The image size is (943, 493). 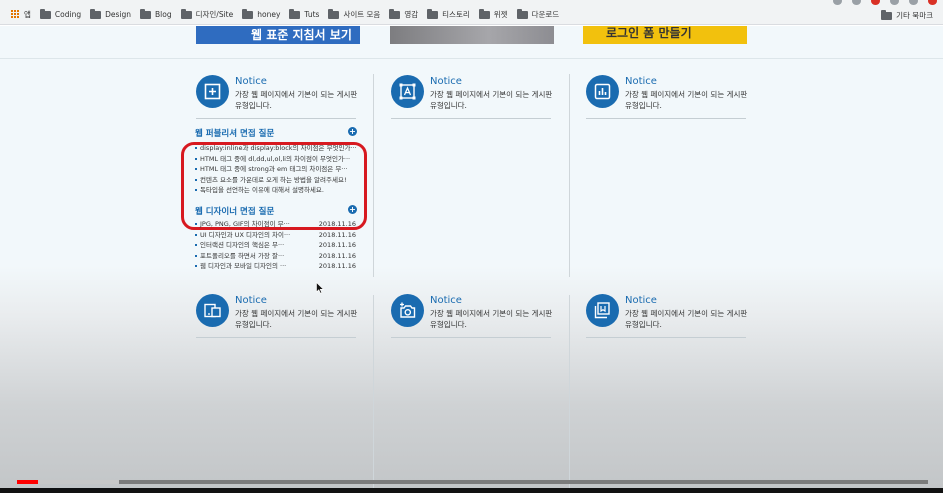 I want to click on devices-icon, so click(x=212, y=310).